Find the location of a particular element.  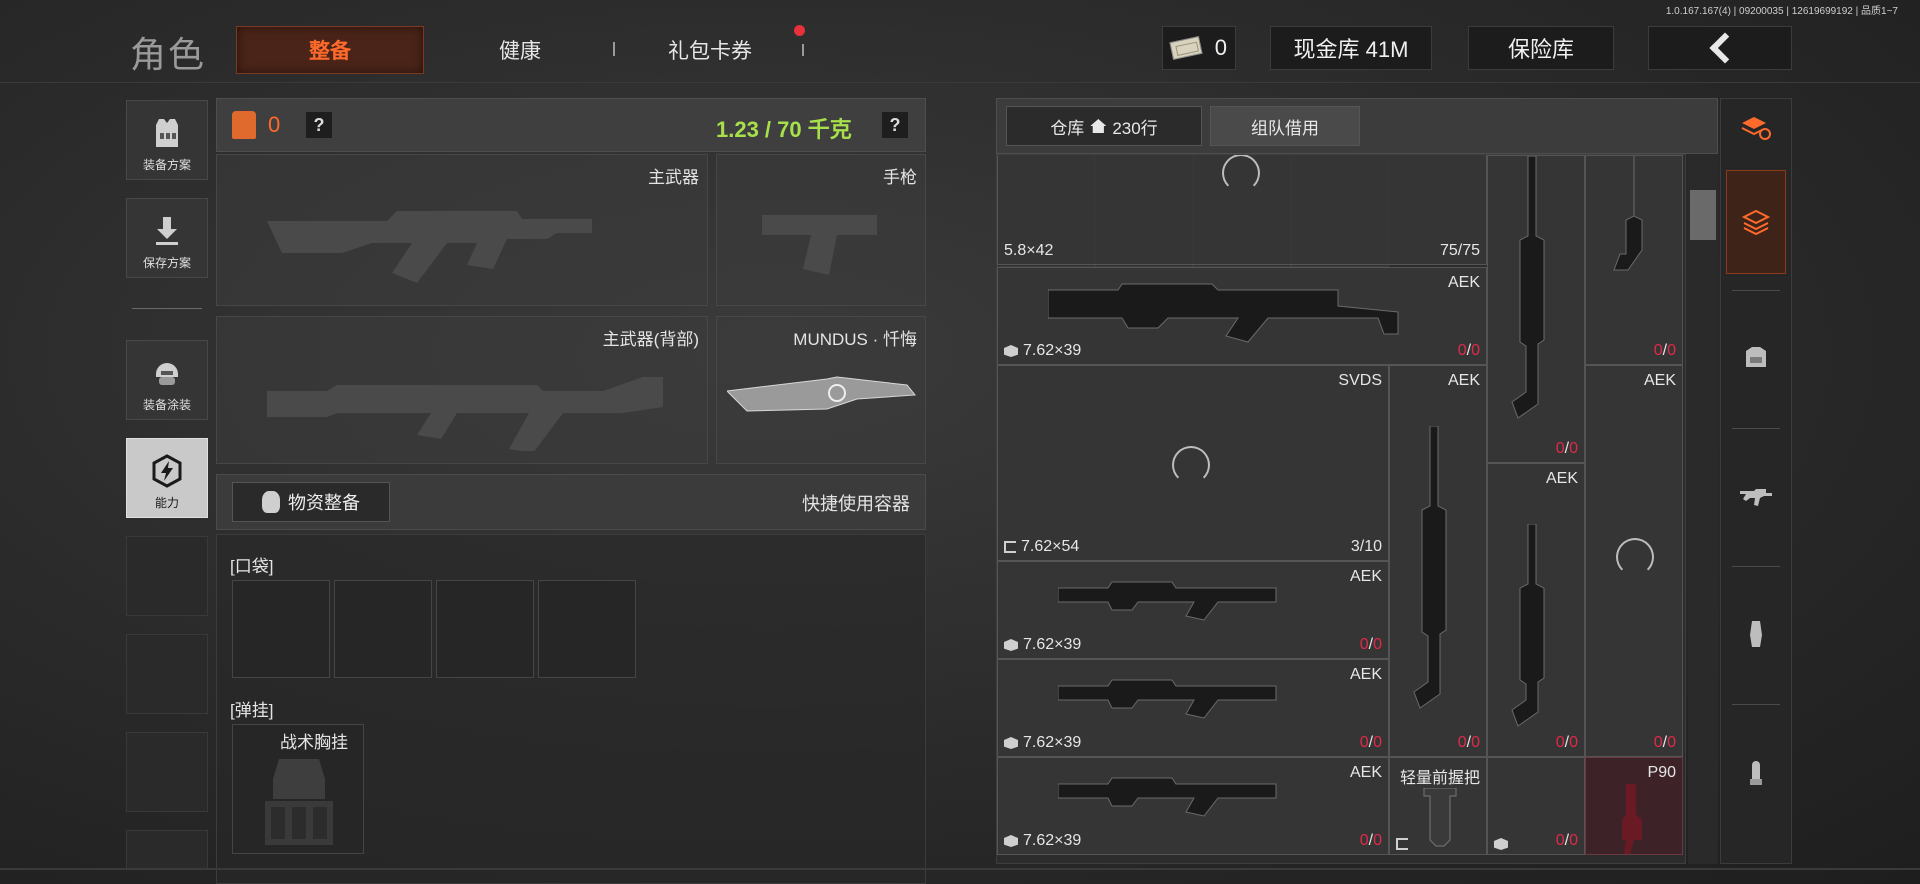

rig-section-label: [弹挂] is located at coordinates (252, 710).